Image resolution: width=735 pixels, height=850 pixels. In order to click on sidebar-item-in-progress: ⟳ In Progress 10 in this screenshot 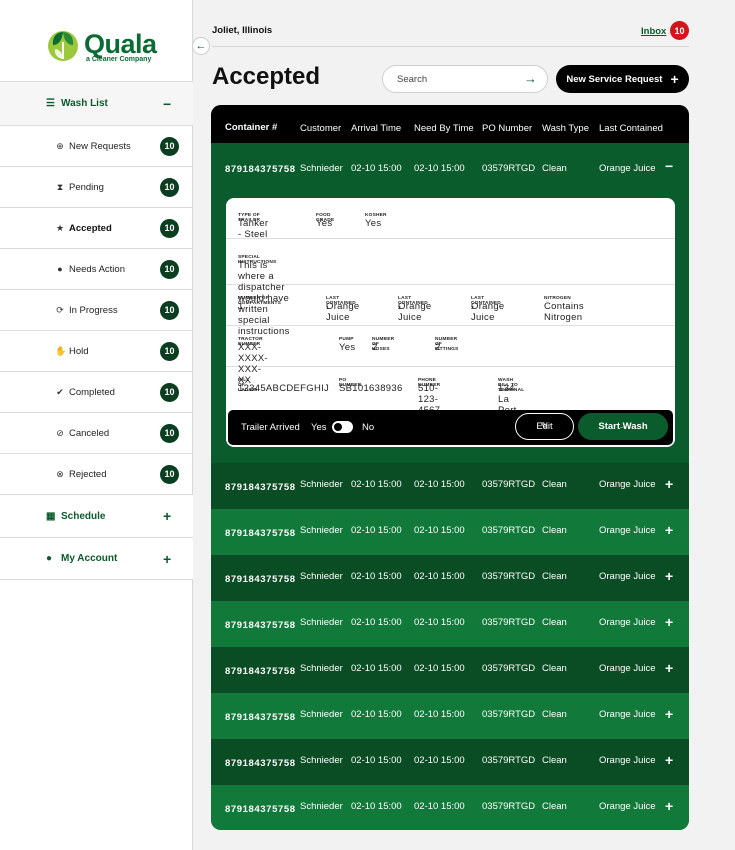, I will do `click(96, 309)`.